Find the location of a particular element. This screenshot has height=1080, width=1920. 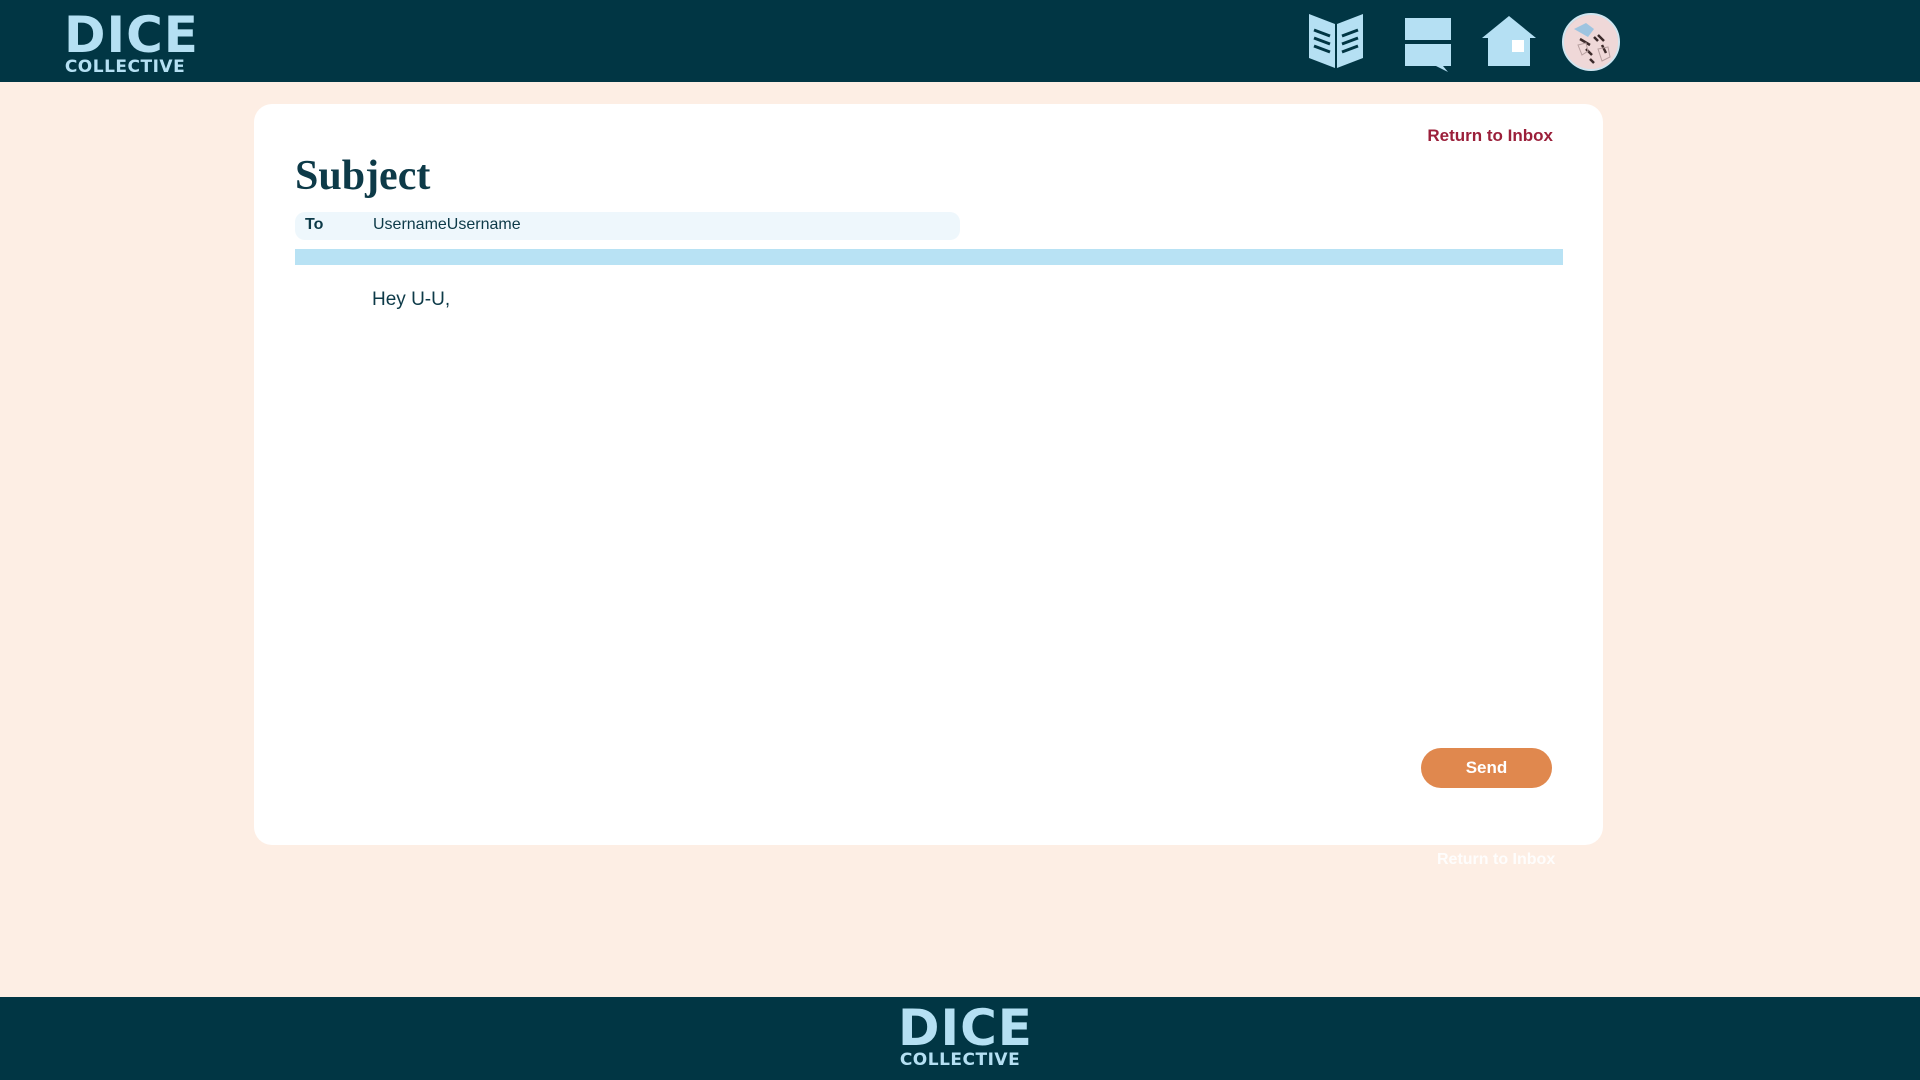

recipient-value: UsernameUsername is located at coordinates (447, 224).